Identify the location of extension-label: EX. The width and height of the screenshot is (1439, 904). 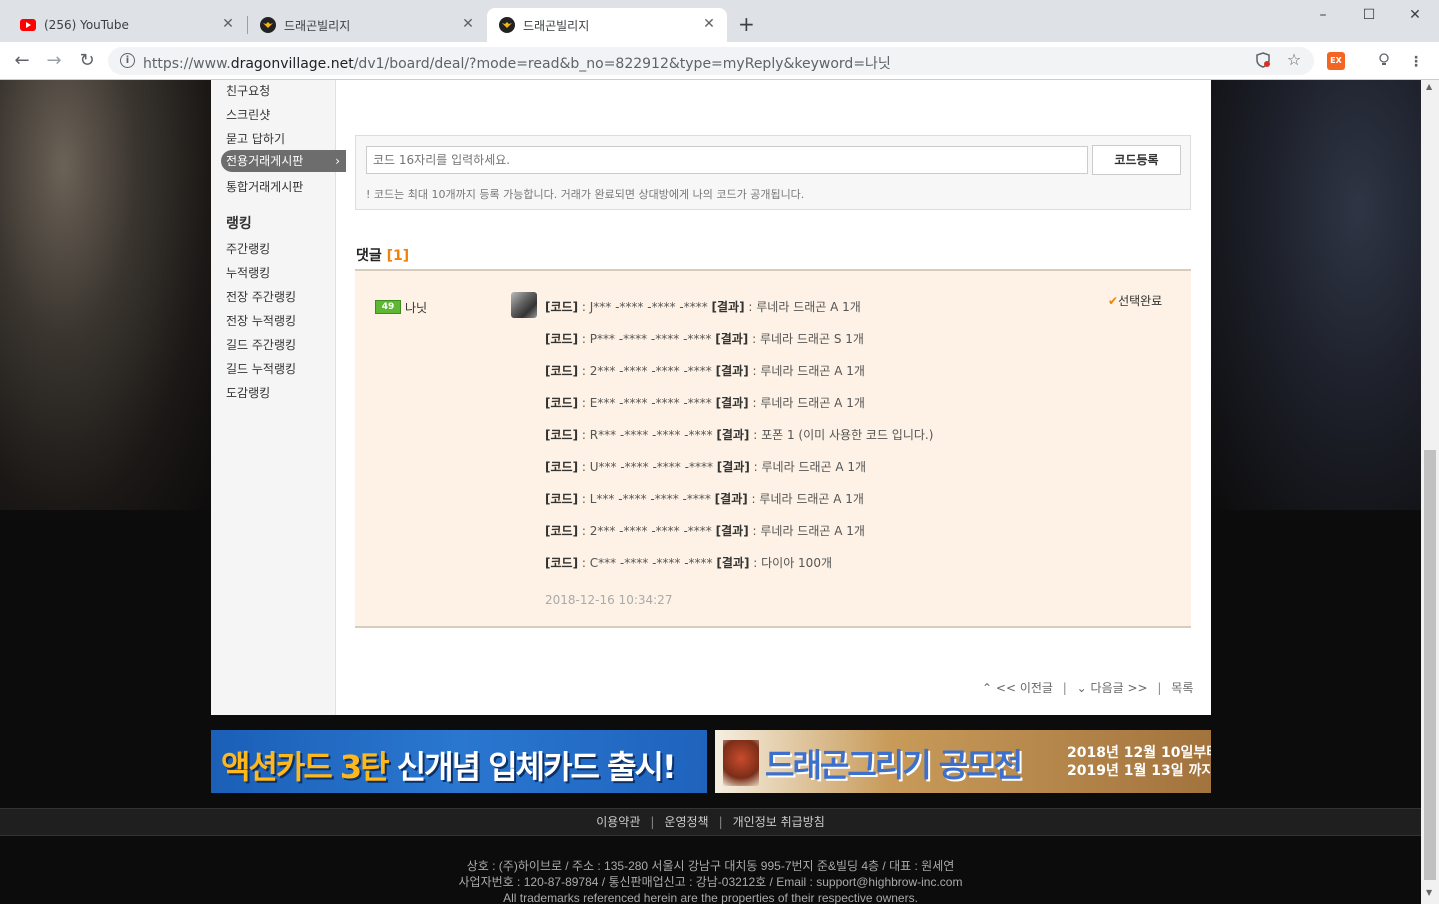
(1336, 60).